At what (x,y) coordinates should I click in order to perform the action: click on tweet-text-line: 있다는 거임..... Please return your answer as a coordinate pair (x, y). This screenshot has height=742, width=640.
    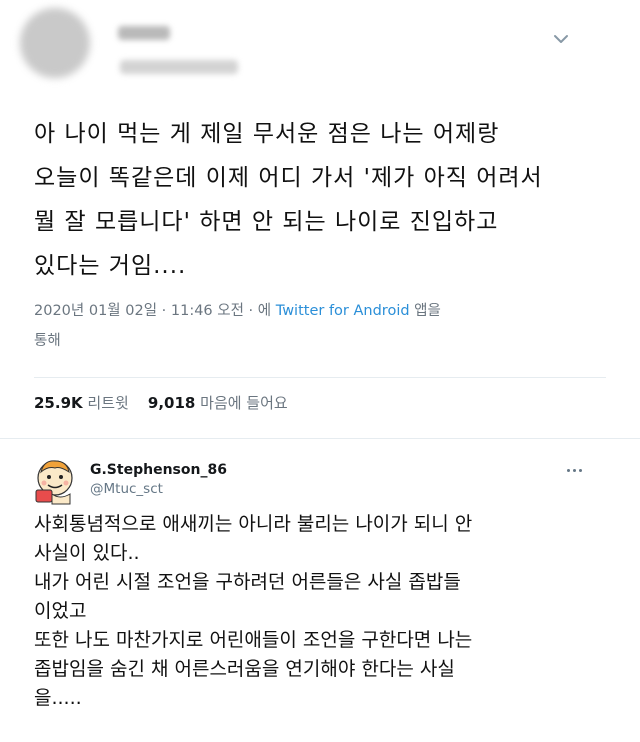
    Looking at the image, I should click on (110, 266).